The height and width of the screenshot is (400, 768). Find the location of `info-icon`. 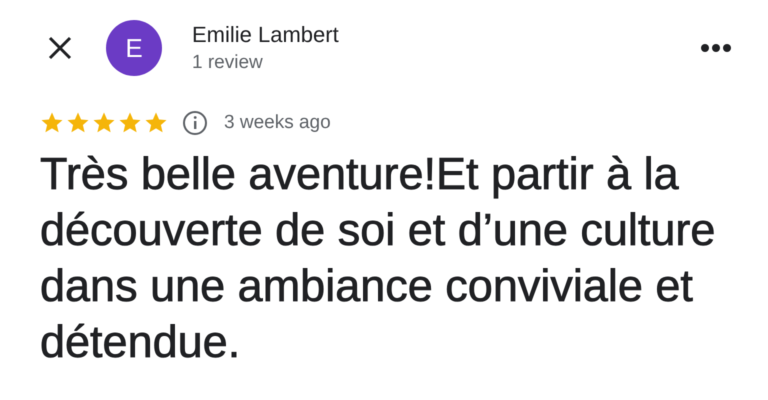

info-icon is located at coordinates (195, 123).